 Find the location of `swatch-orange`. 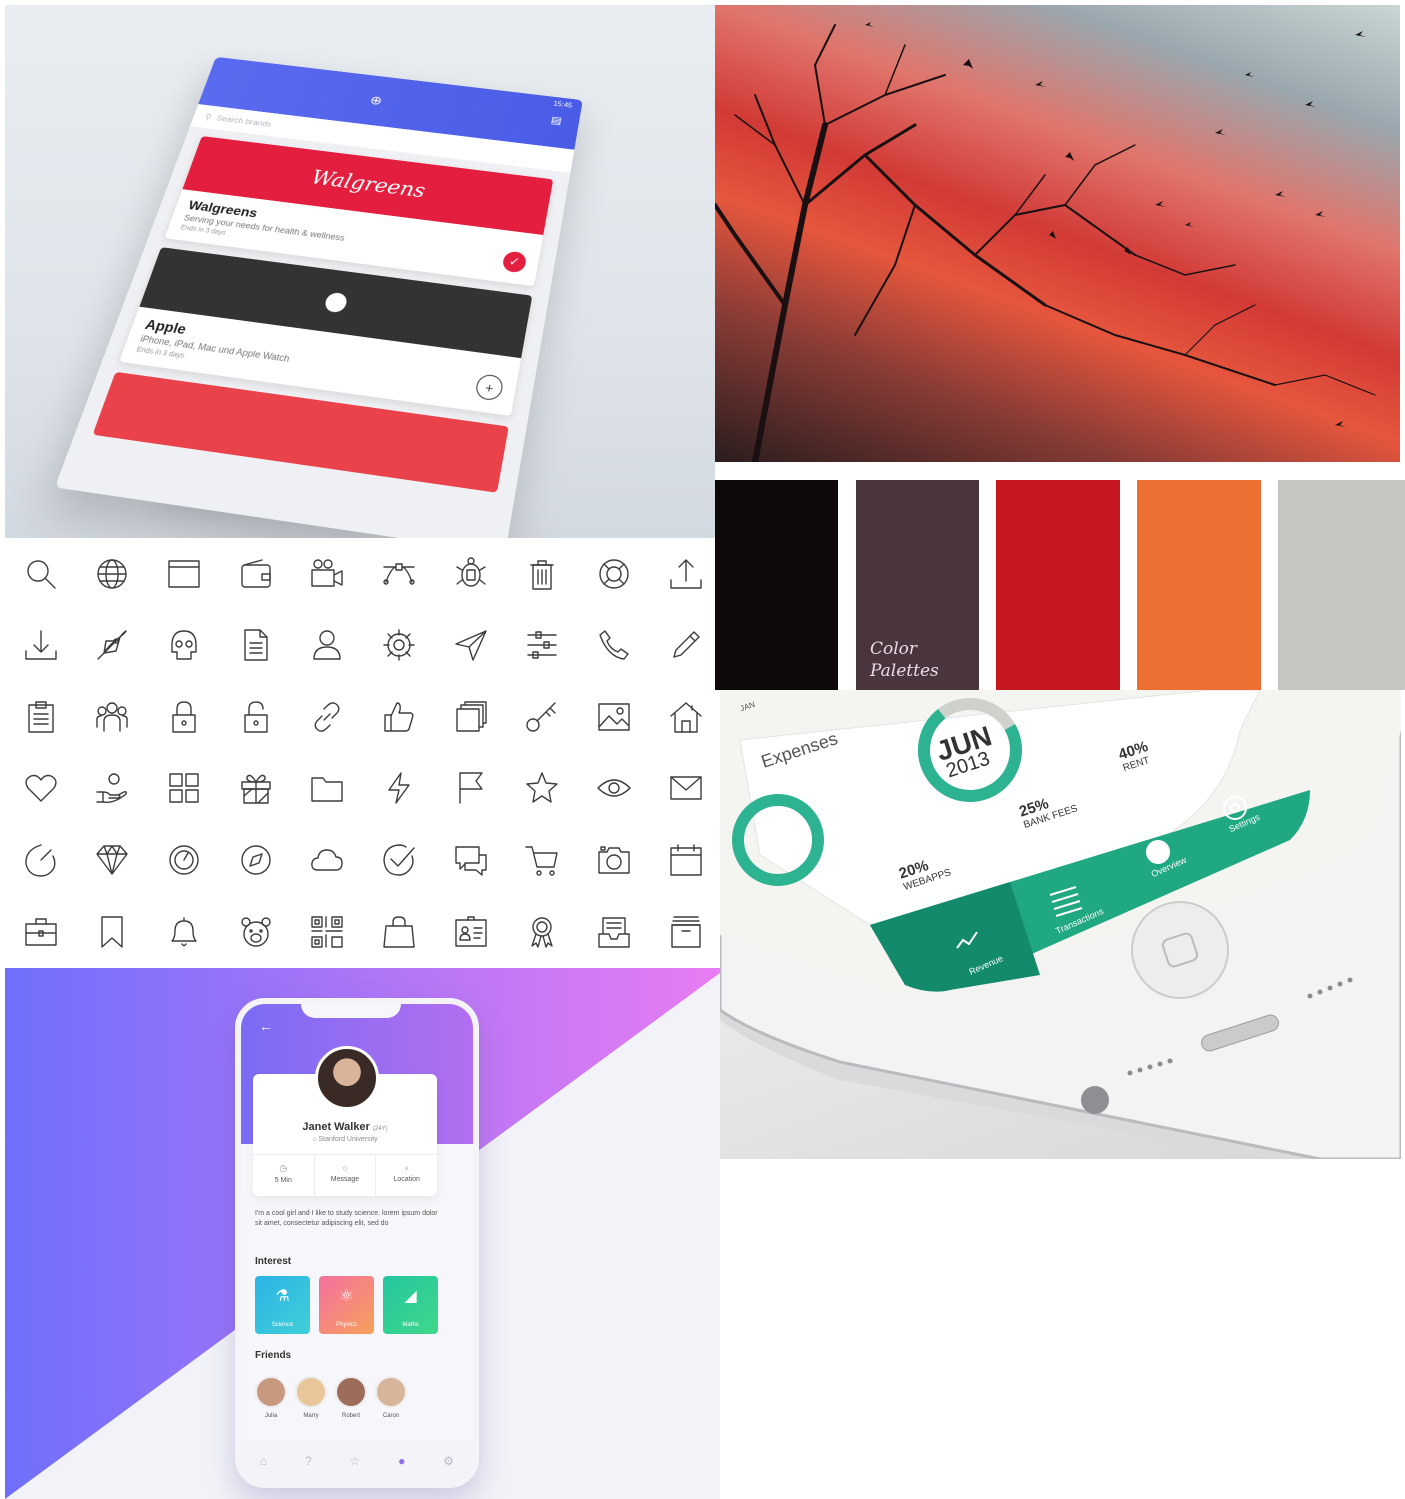

swatch-orange is located at coordinates (1199, 585).